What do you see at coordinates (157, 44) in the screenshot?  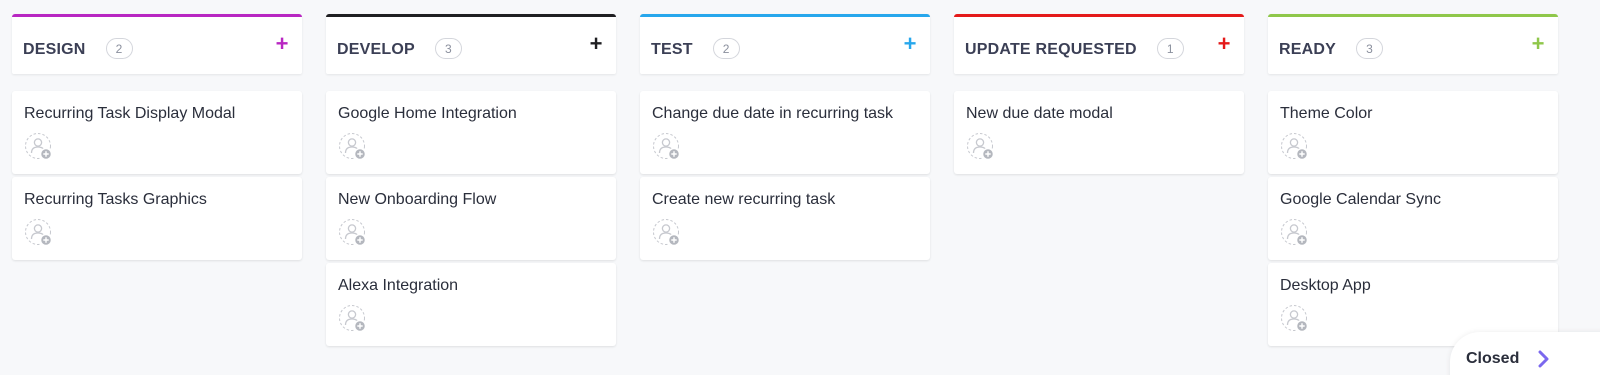 I see `column-header: DESIGN 2 +` at bounding box center [157, 44].